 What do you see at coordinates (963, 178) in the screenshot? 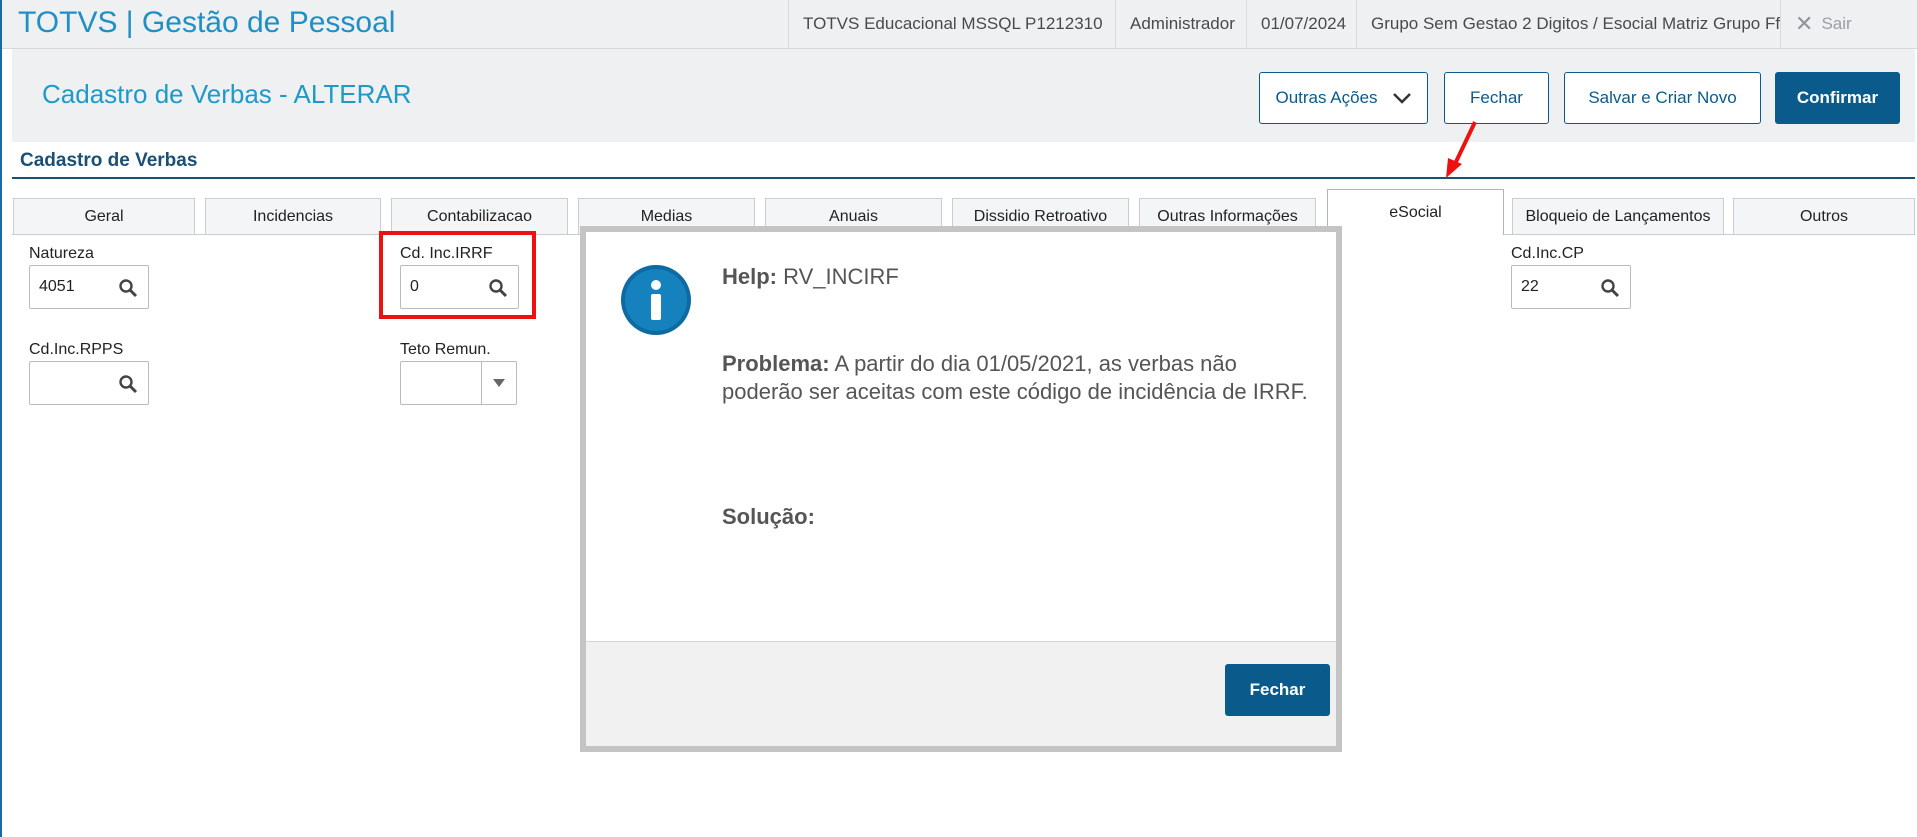
I see `section-divider` at bounding box center [963, 178].